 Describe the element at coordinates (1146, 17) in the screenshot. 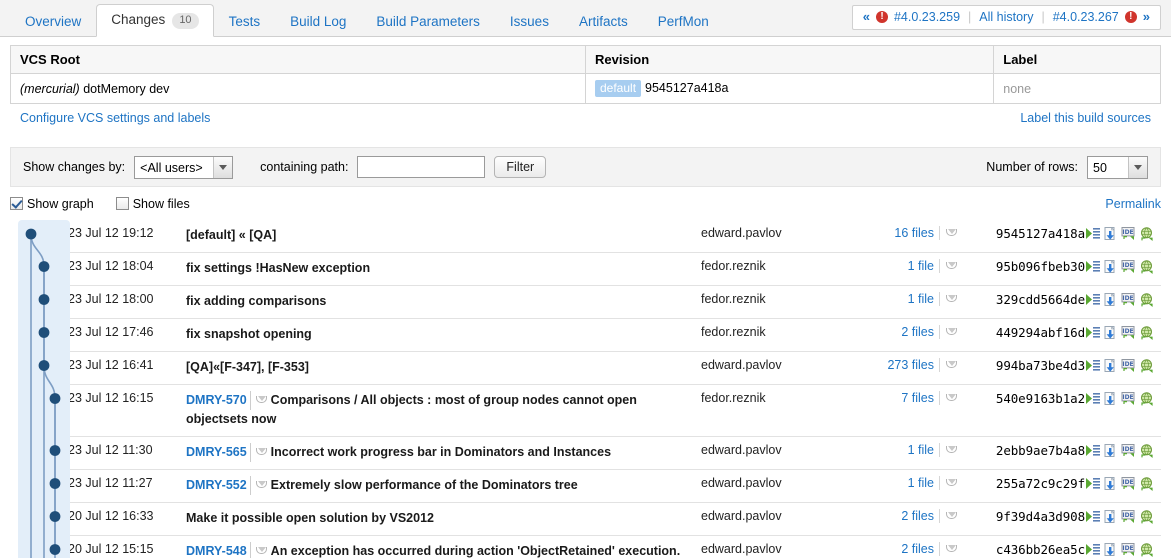

I see `next-build-chevron: »` at that location.